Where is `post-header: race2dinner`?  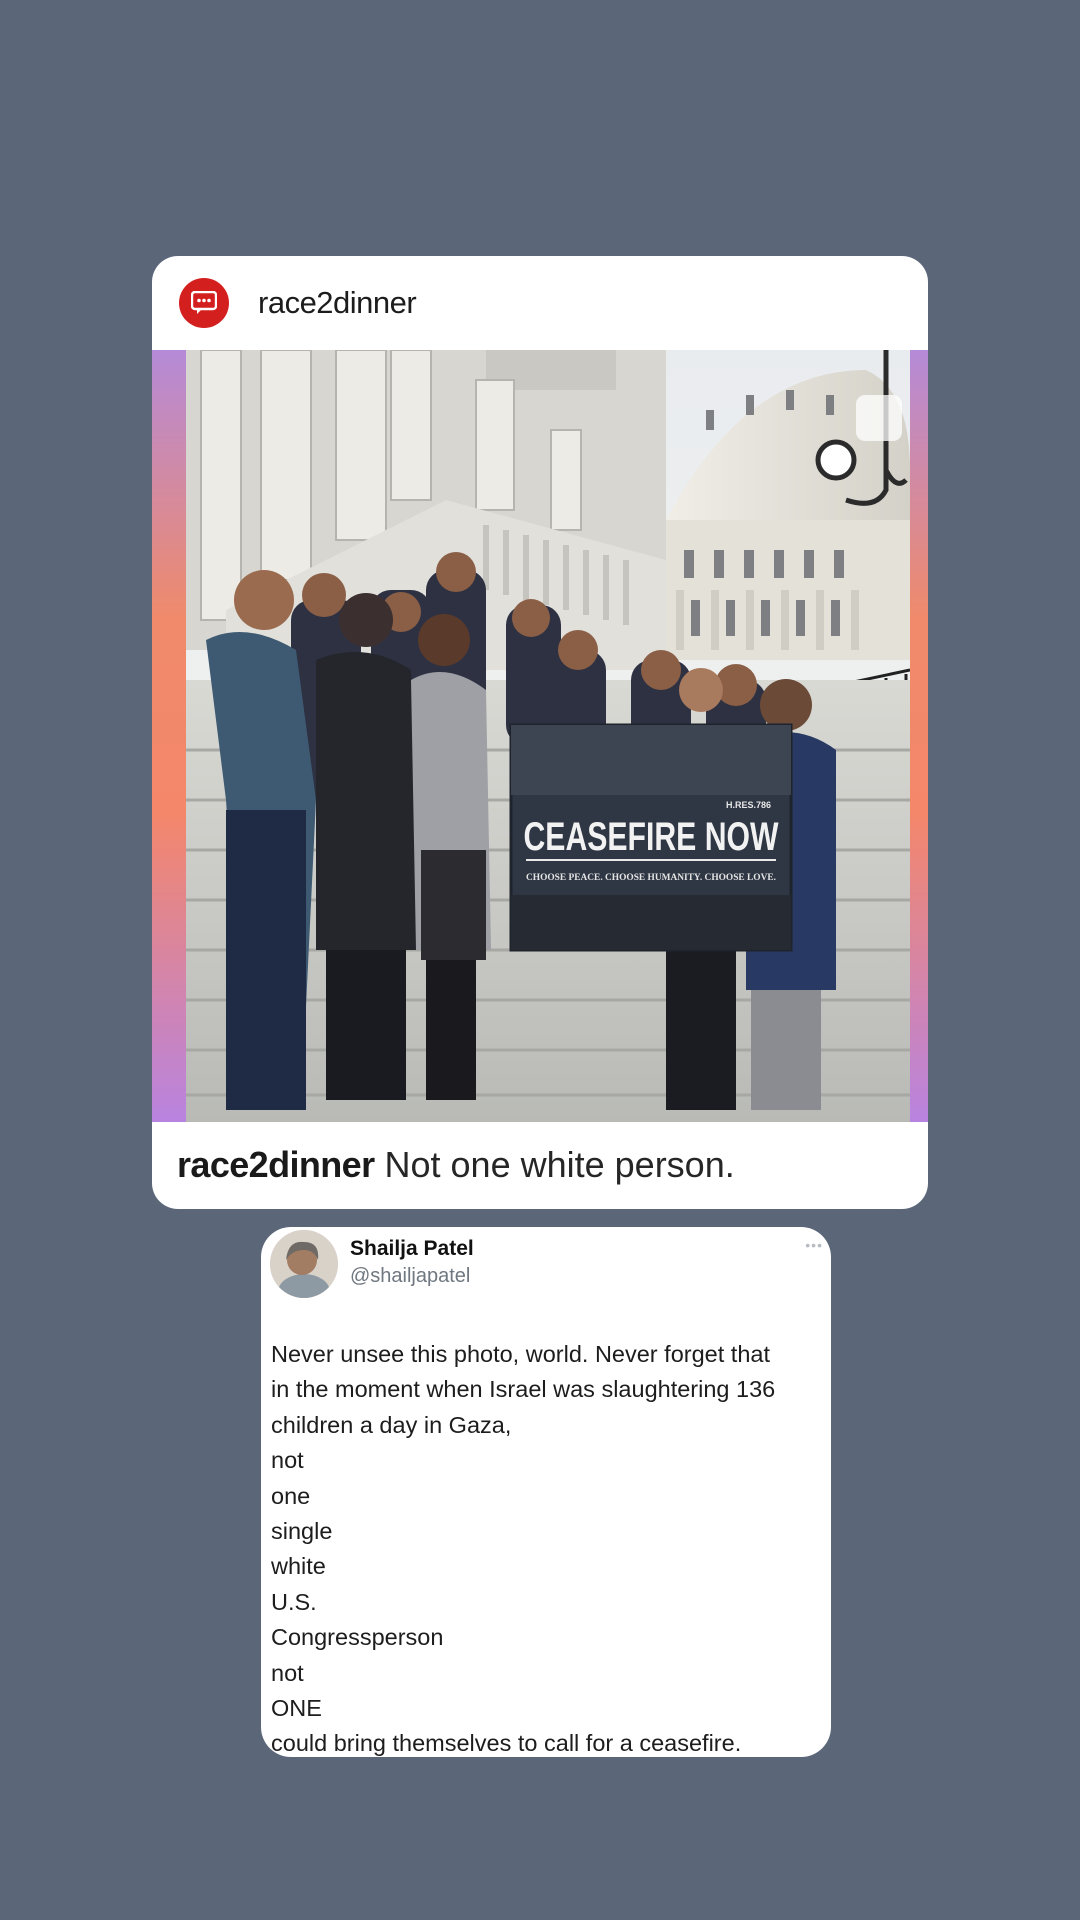
post-header: race2dinner is located at coordinates (540, 303).